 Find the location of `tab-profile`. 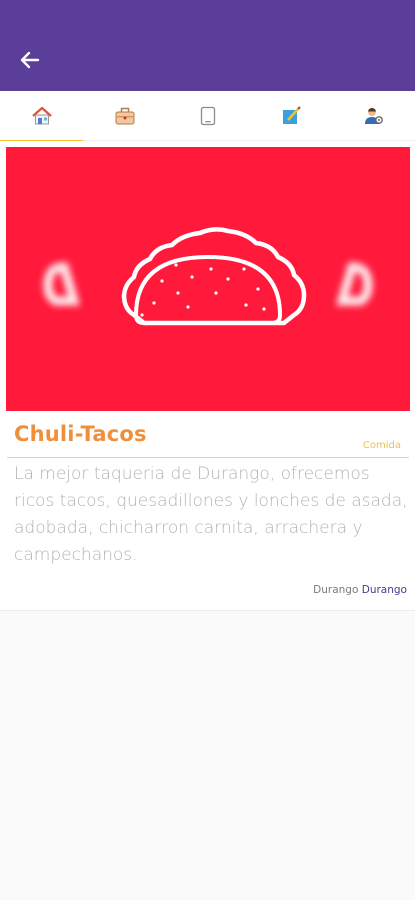

tab-profile is located at coordinates (373, 116).